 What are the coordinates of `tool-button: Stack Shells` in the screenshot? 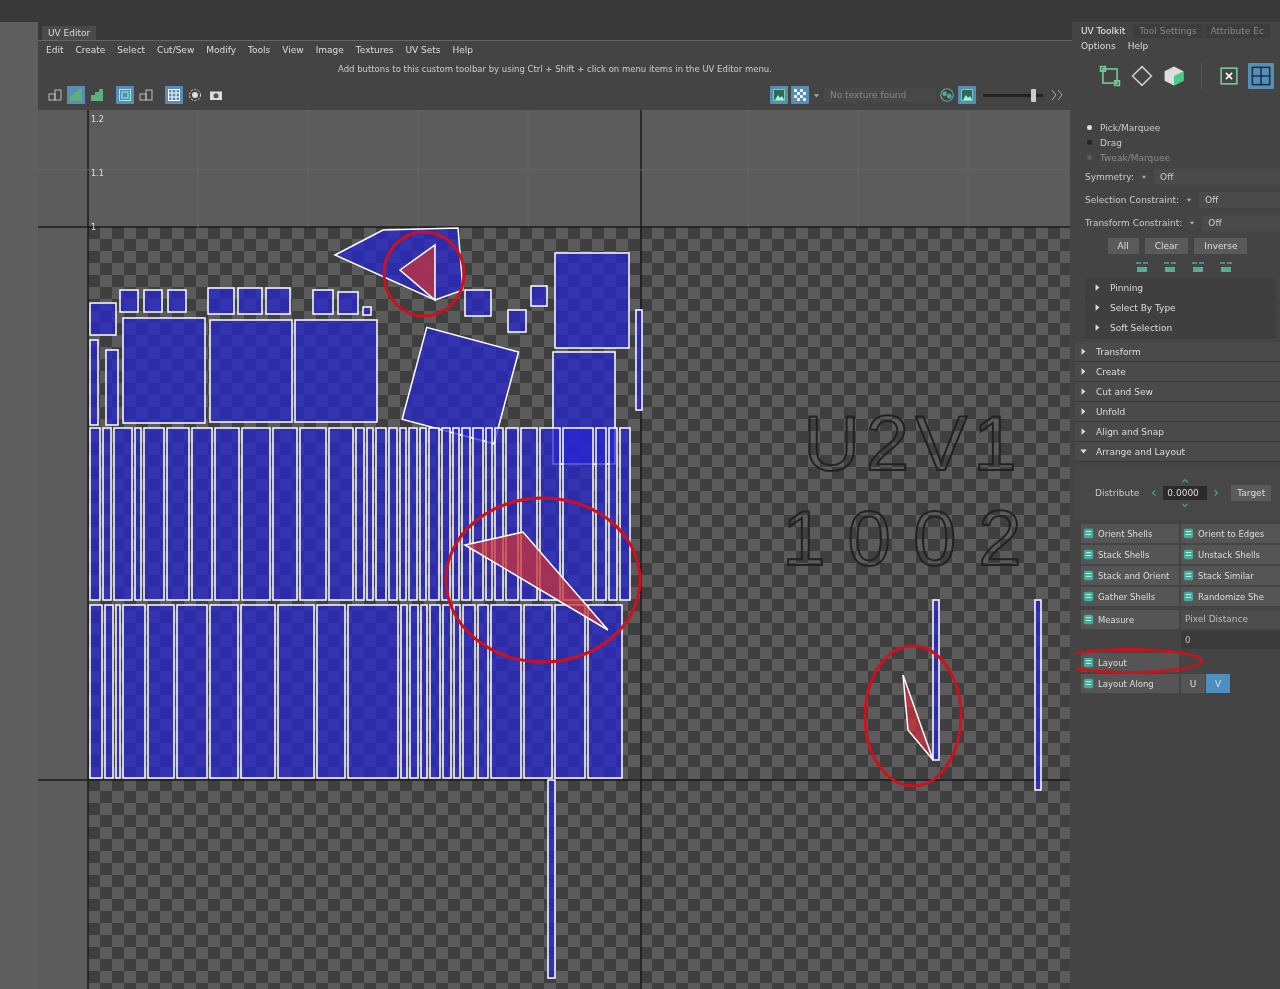 It's located at (1130, 554).